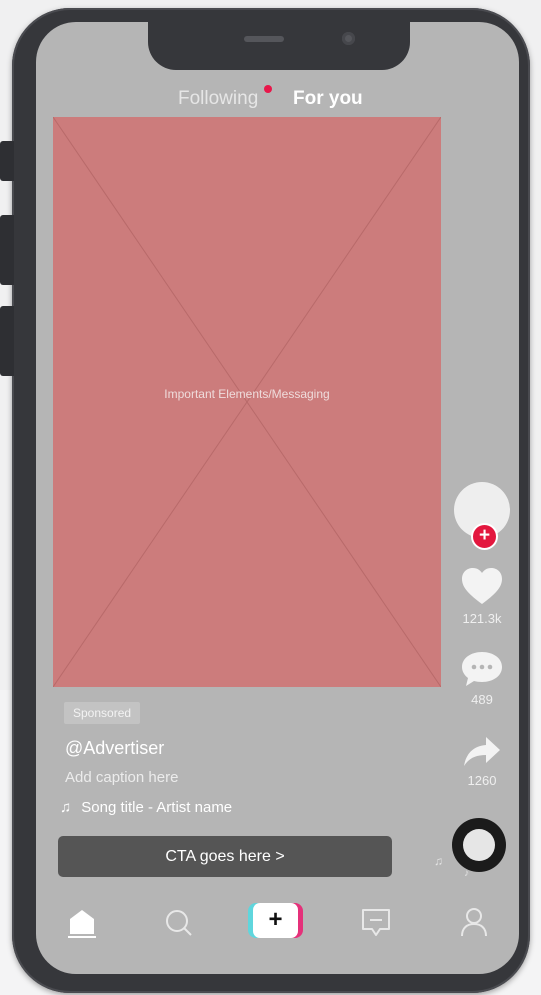 The width and height of the screenshot is (541, 995). What do you see at coordinates (247, 394) in the screenshot?
I see `video-placeholder-label: Important Elements/Messaging` at bounding box center [247, 394].